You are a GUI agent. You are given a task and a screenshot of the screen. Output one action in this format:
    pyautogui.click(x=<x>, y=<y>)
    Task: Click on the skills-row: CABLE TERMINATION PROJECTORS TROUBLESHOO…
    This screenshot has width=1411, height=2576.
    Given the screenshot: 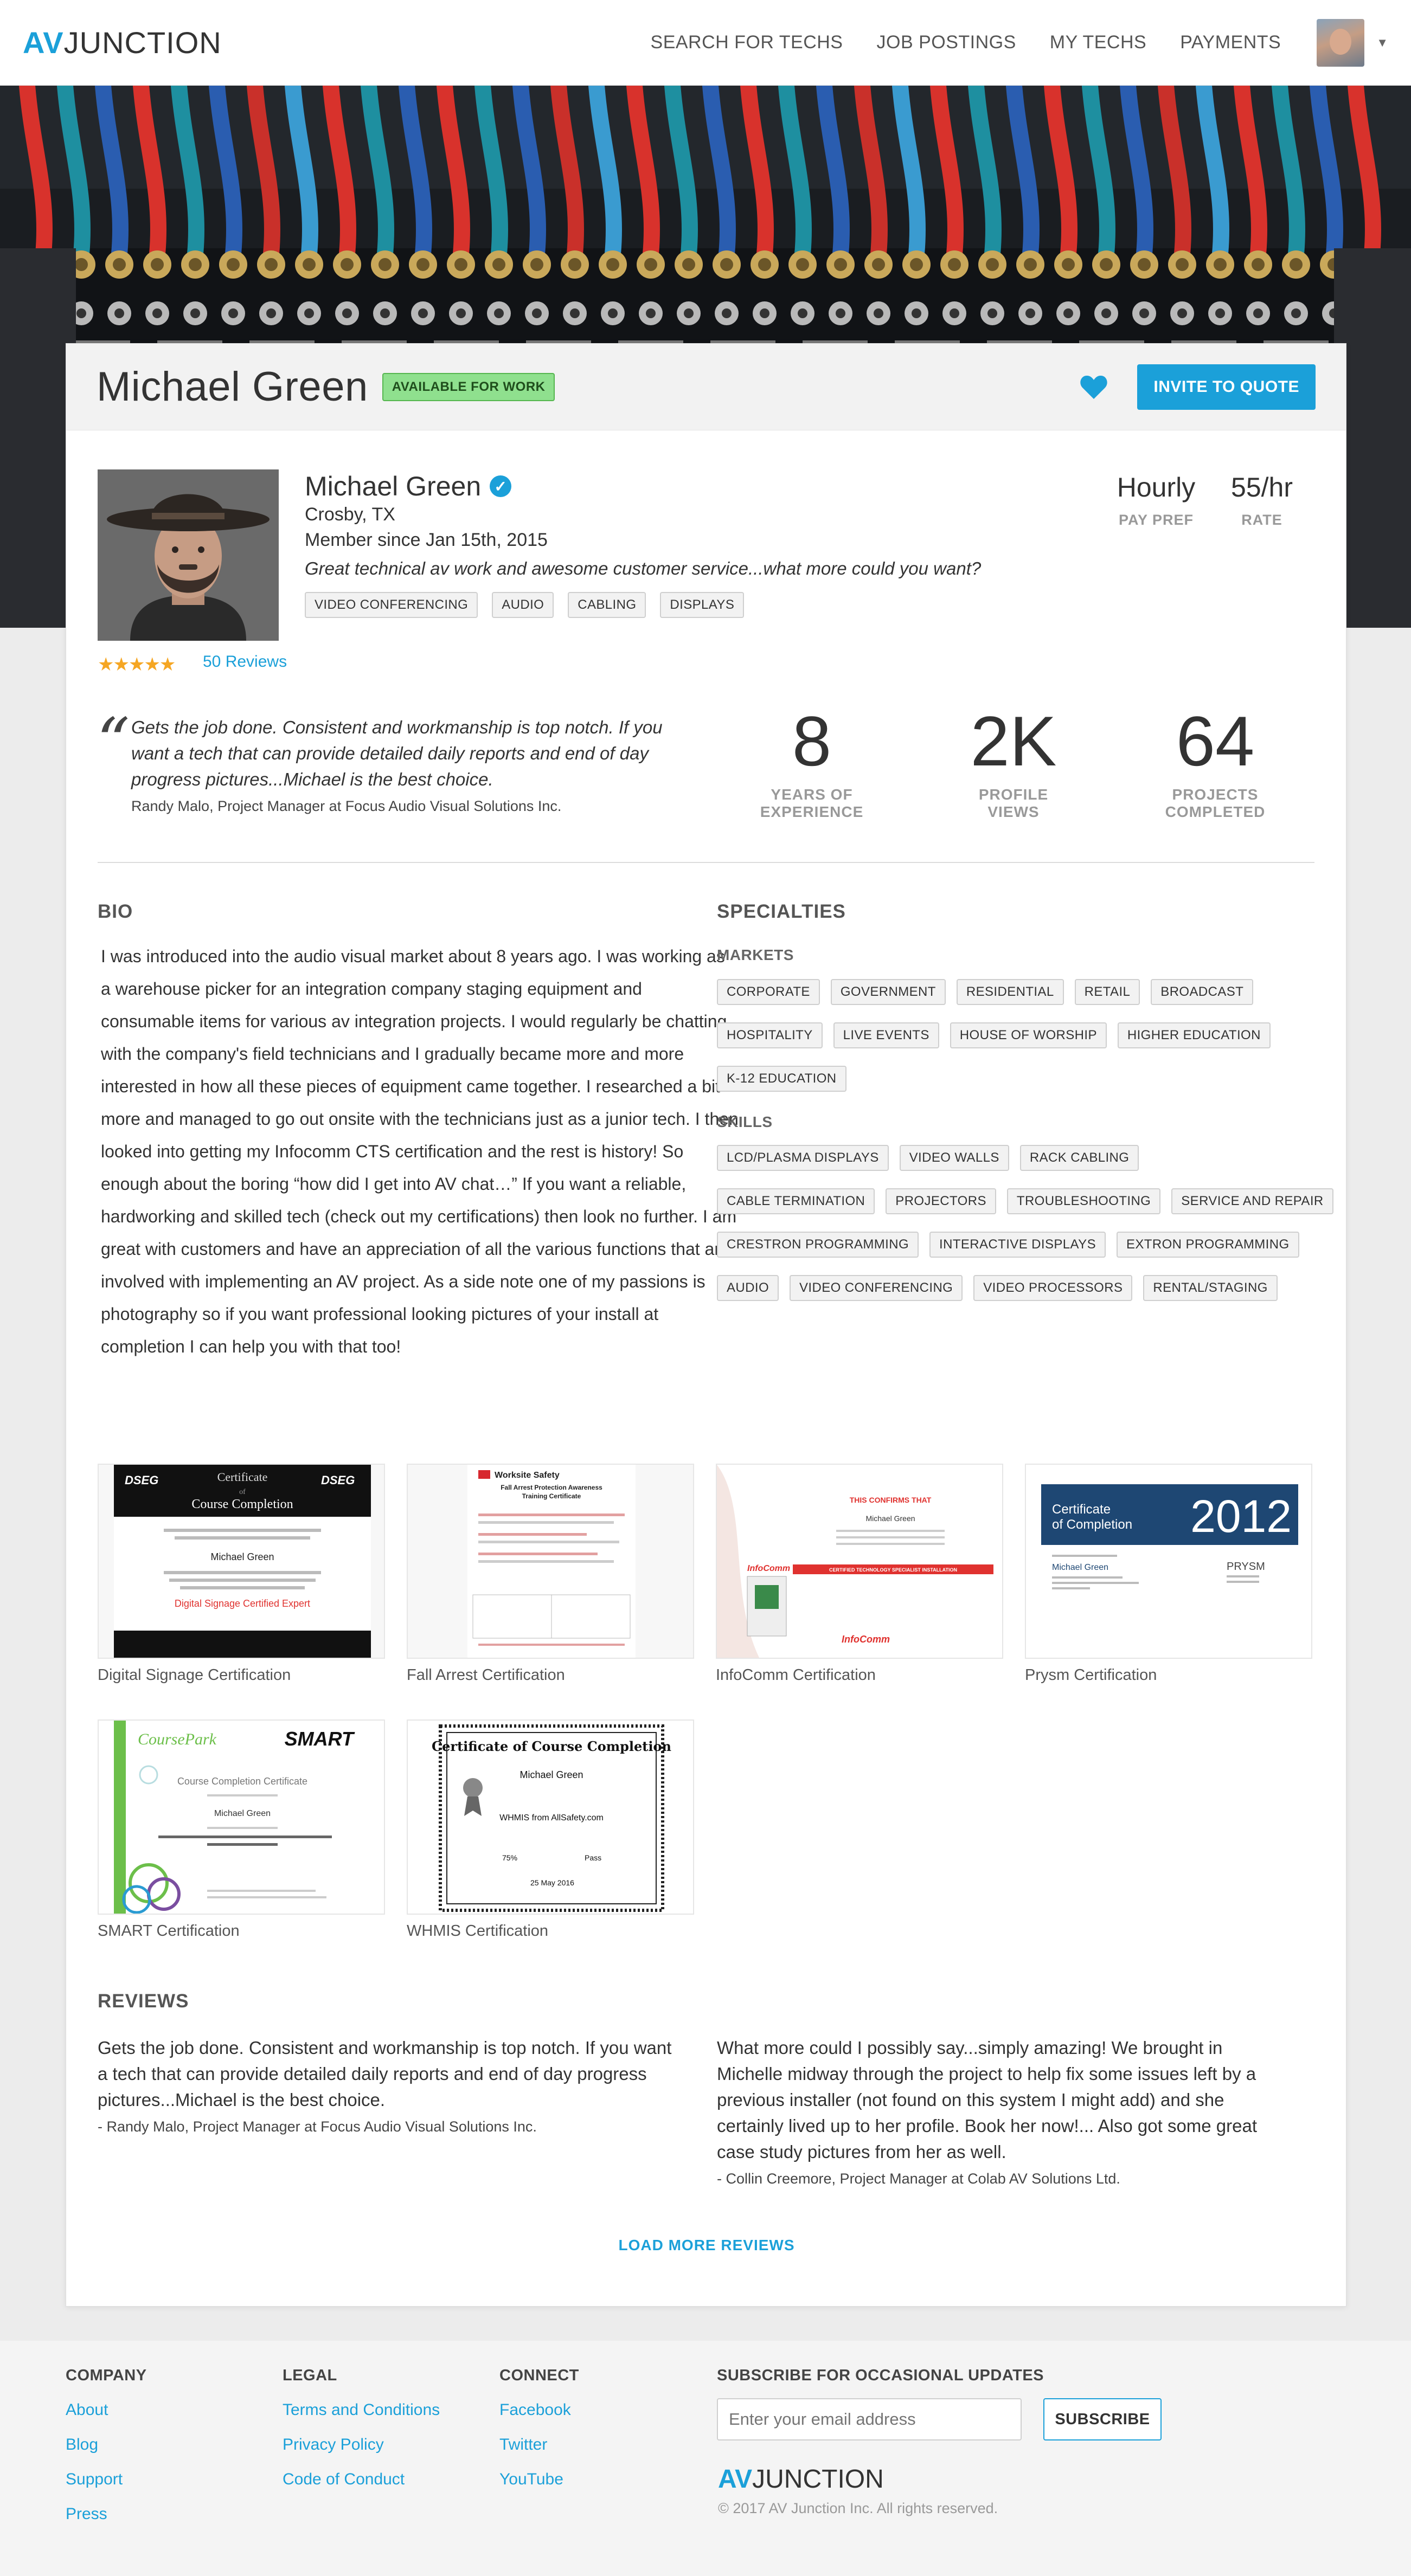 What is the action you would take?
    pyautogui.click(x=1025, y=1201)
    